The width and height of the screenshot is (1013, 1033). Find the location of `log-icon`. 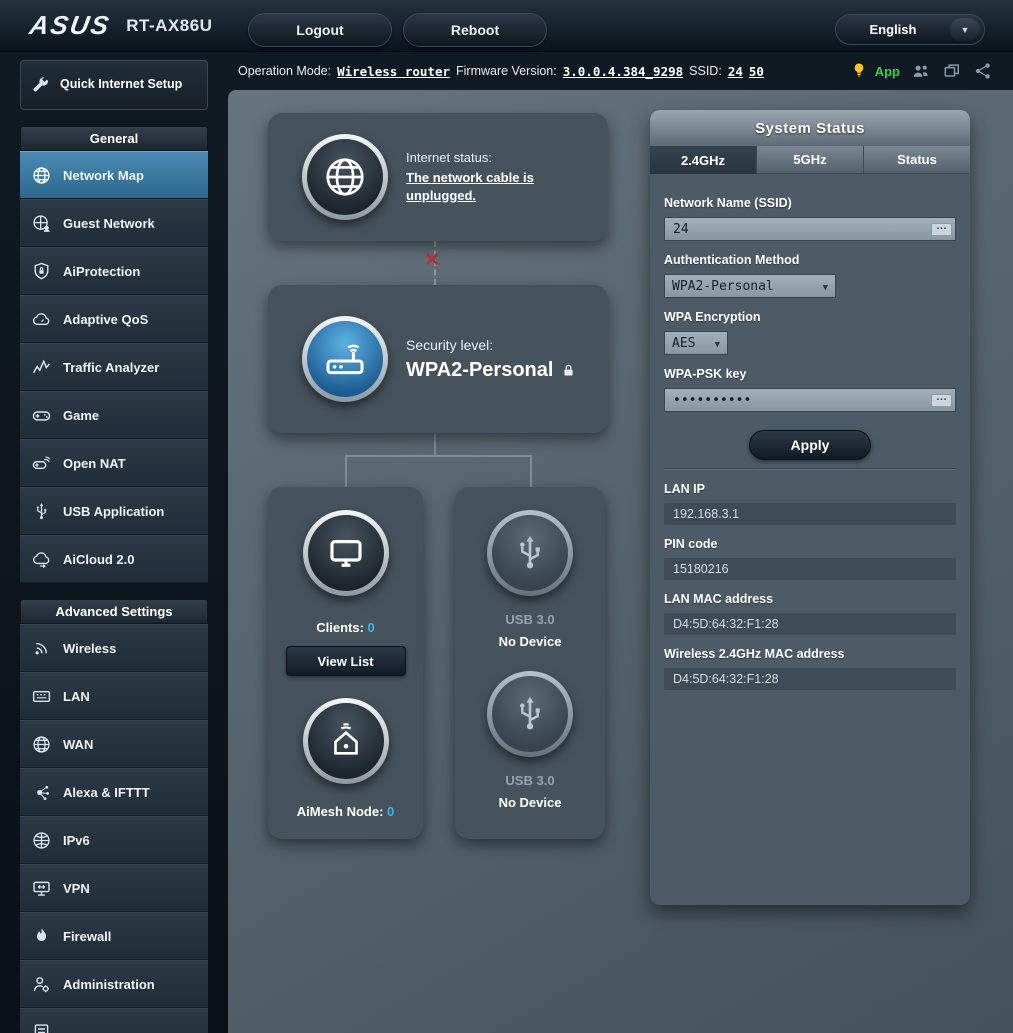

log-icon is located at coordinates (41, 1028).